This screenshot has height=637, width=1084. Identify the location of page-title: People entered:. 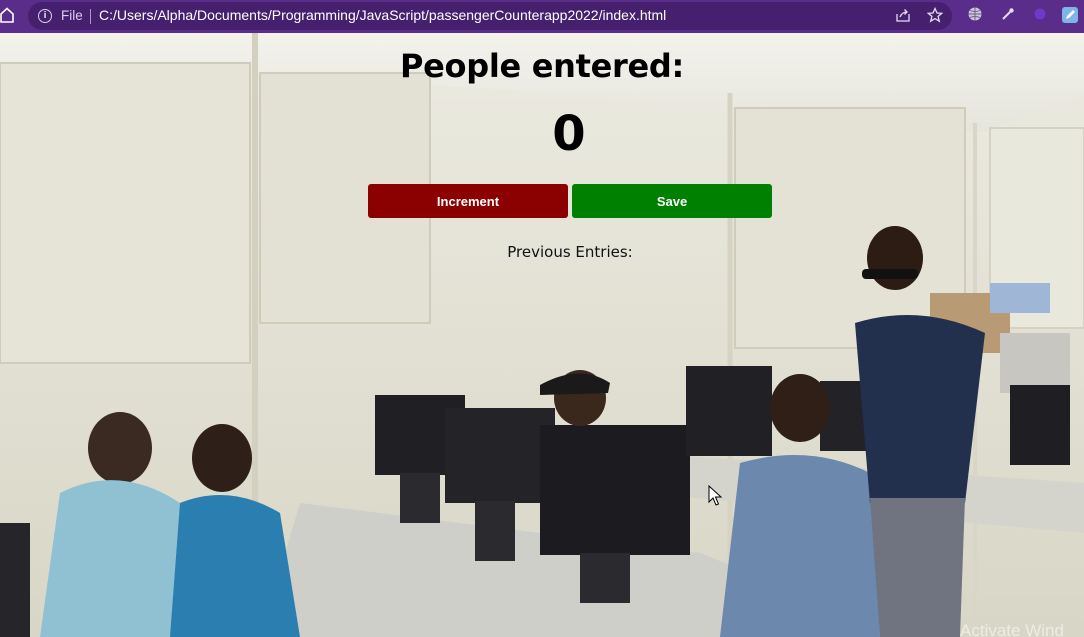
(542, 66).